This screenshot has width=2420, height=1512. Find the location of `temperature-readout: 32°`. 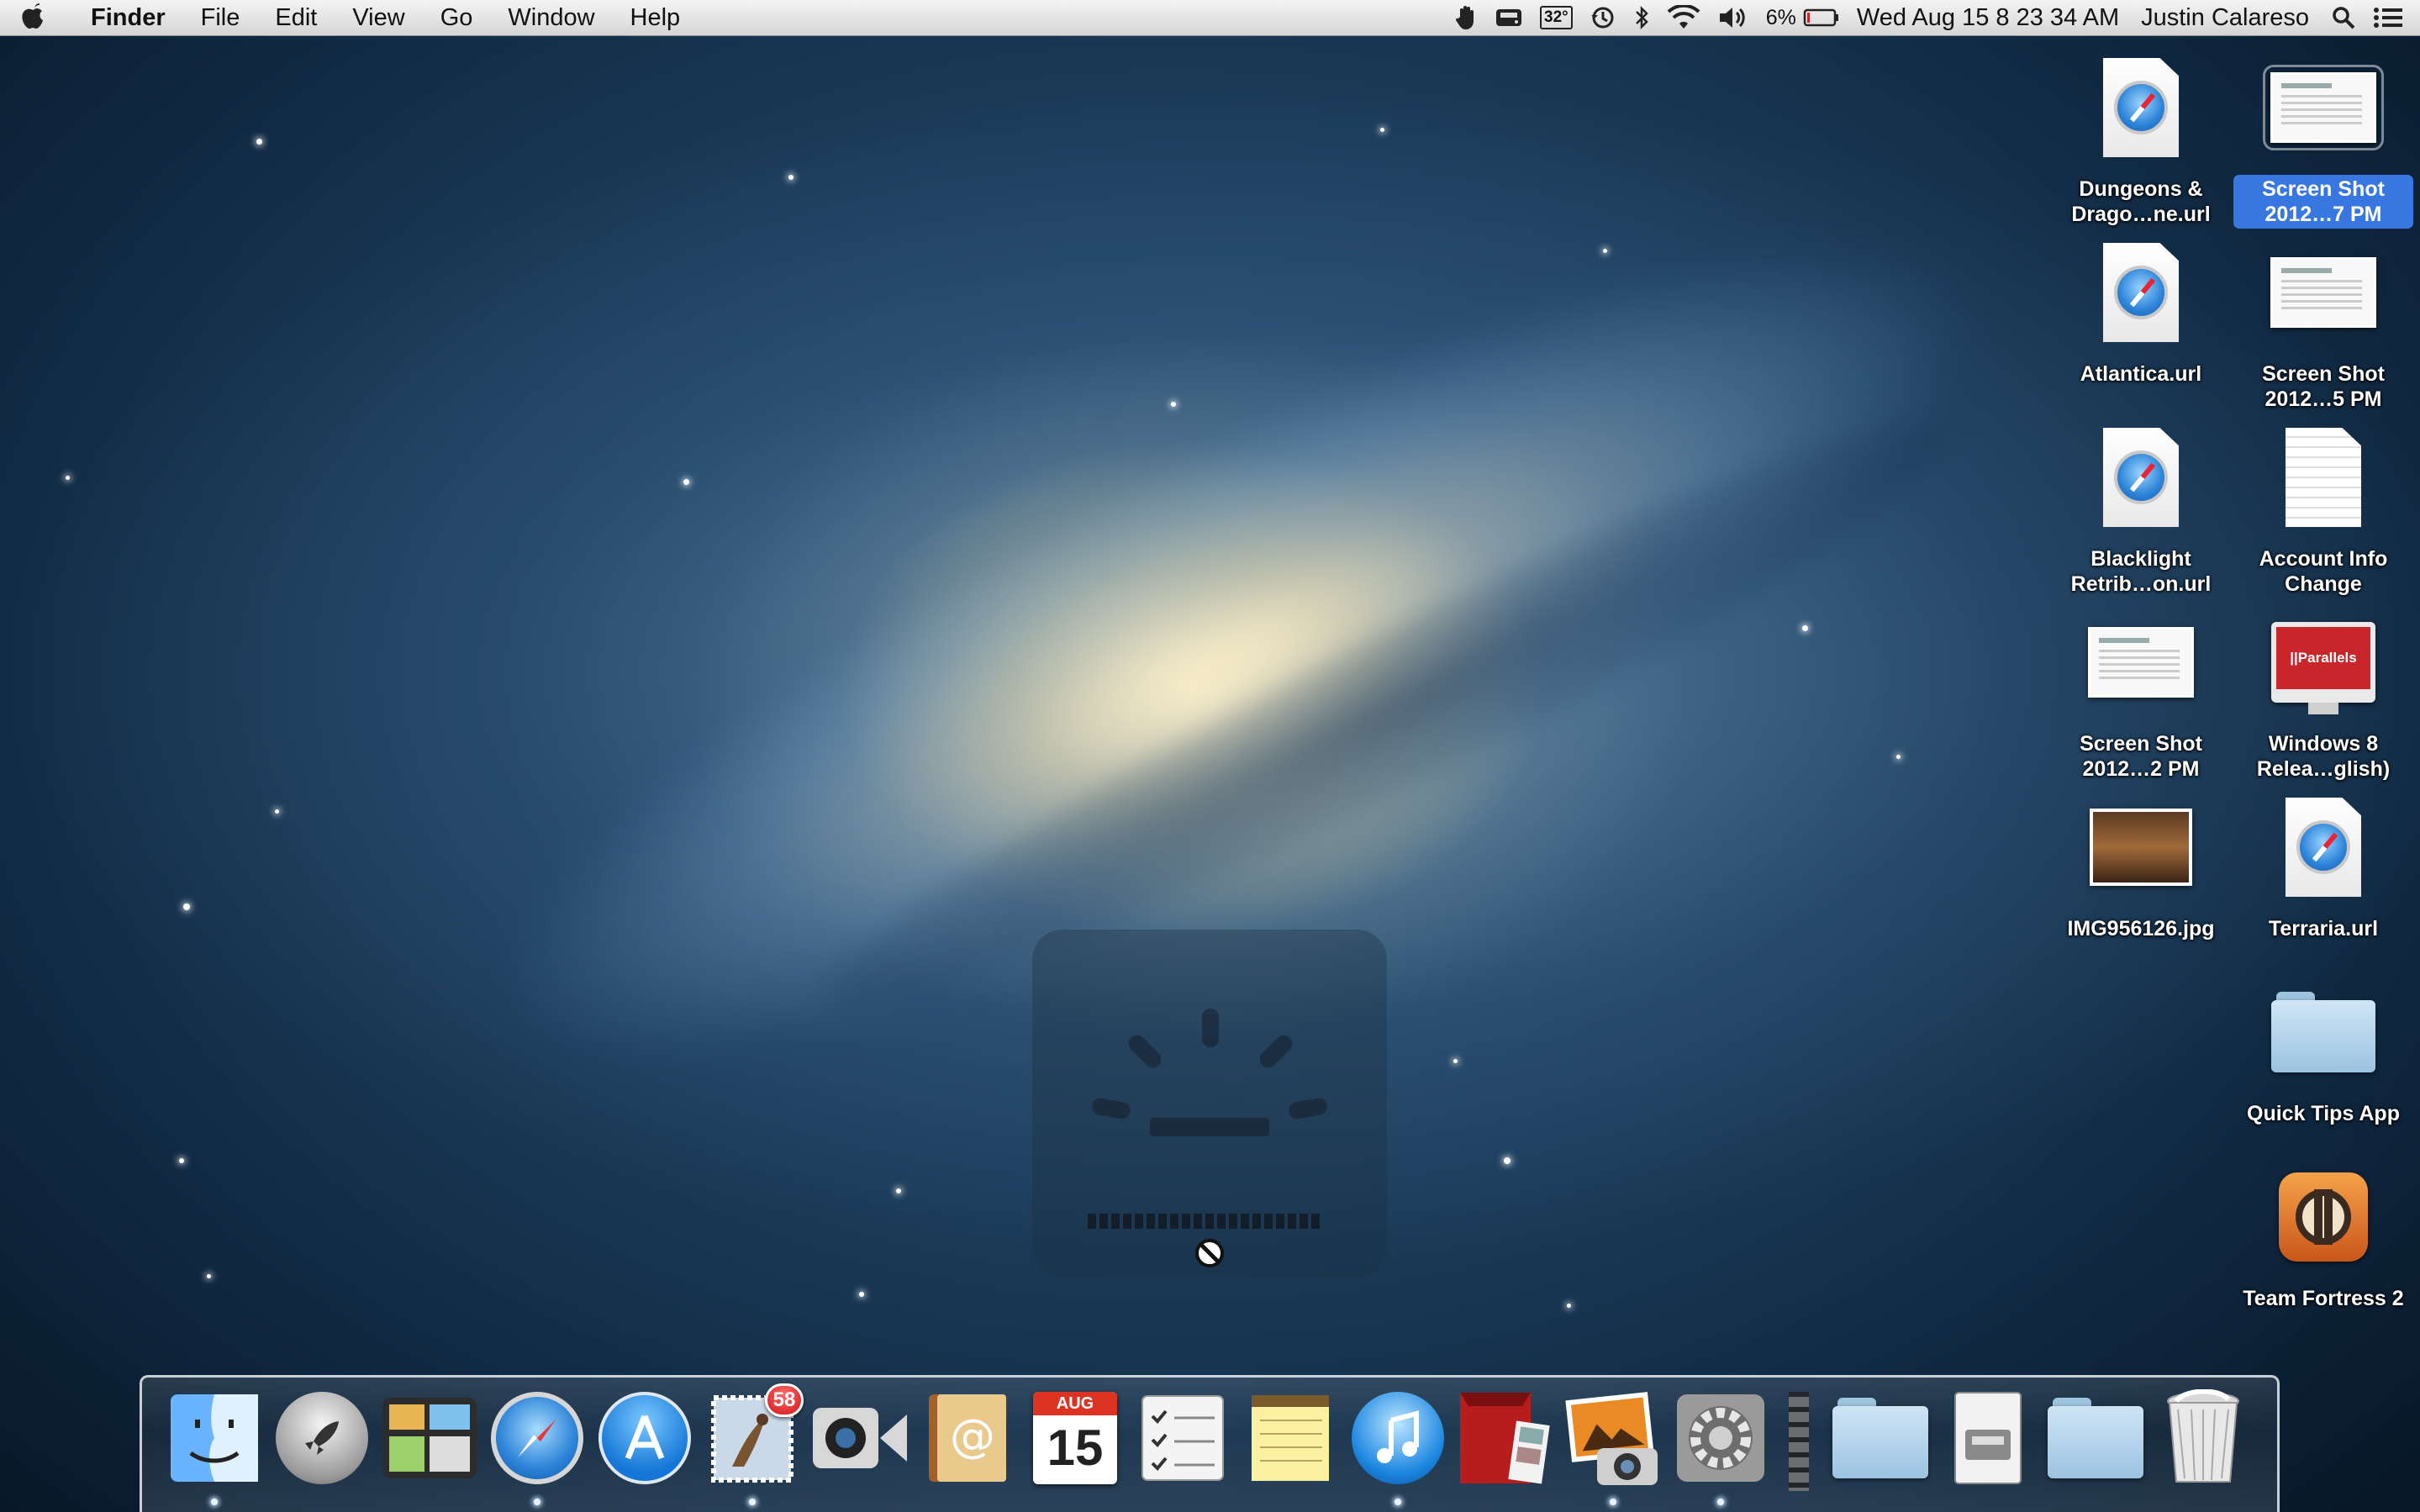

temperature-readout: 32° is located at coordinates (1556, 17).